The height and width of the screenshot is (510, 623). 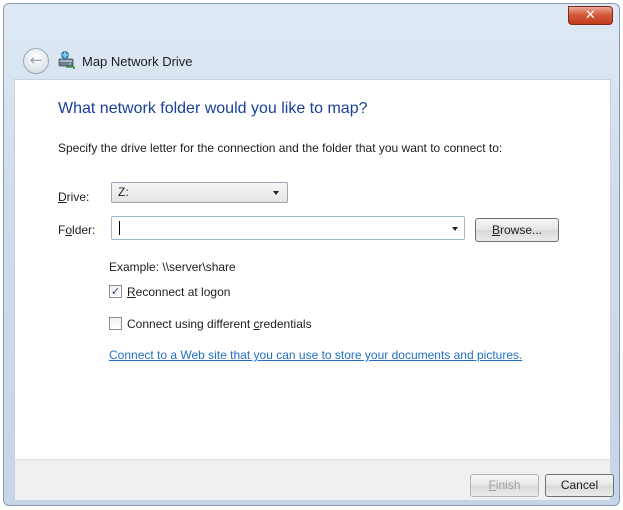 I want to click on folder-input, so click(x=277, y=228).